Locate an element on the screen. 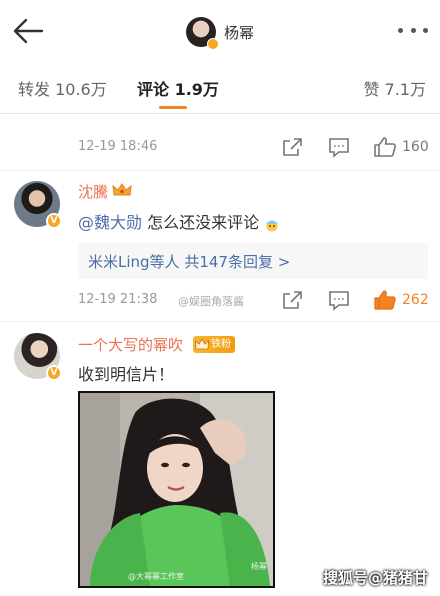 The width and height of the screenshot is (440, 596). tab-reposts: 转发 10.6万 is located at coordinates (62, 88).